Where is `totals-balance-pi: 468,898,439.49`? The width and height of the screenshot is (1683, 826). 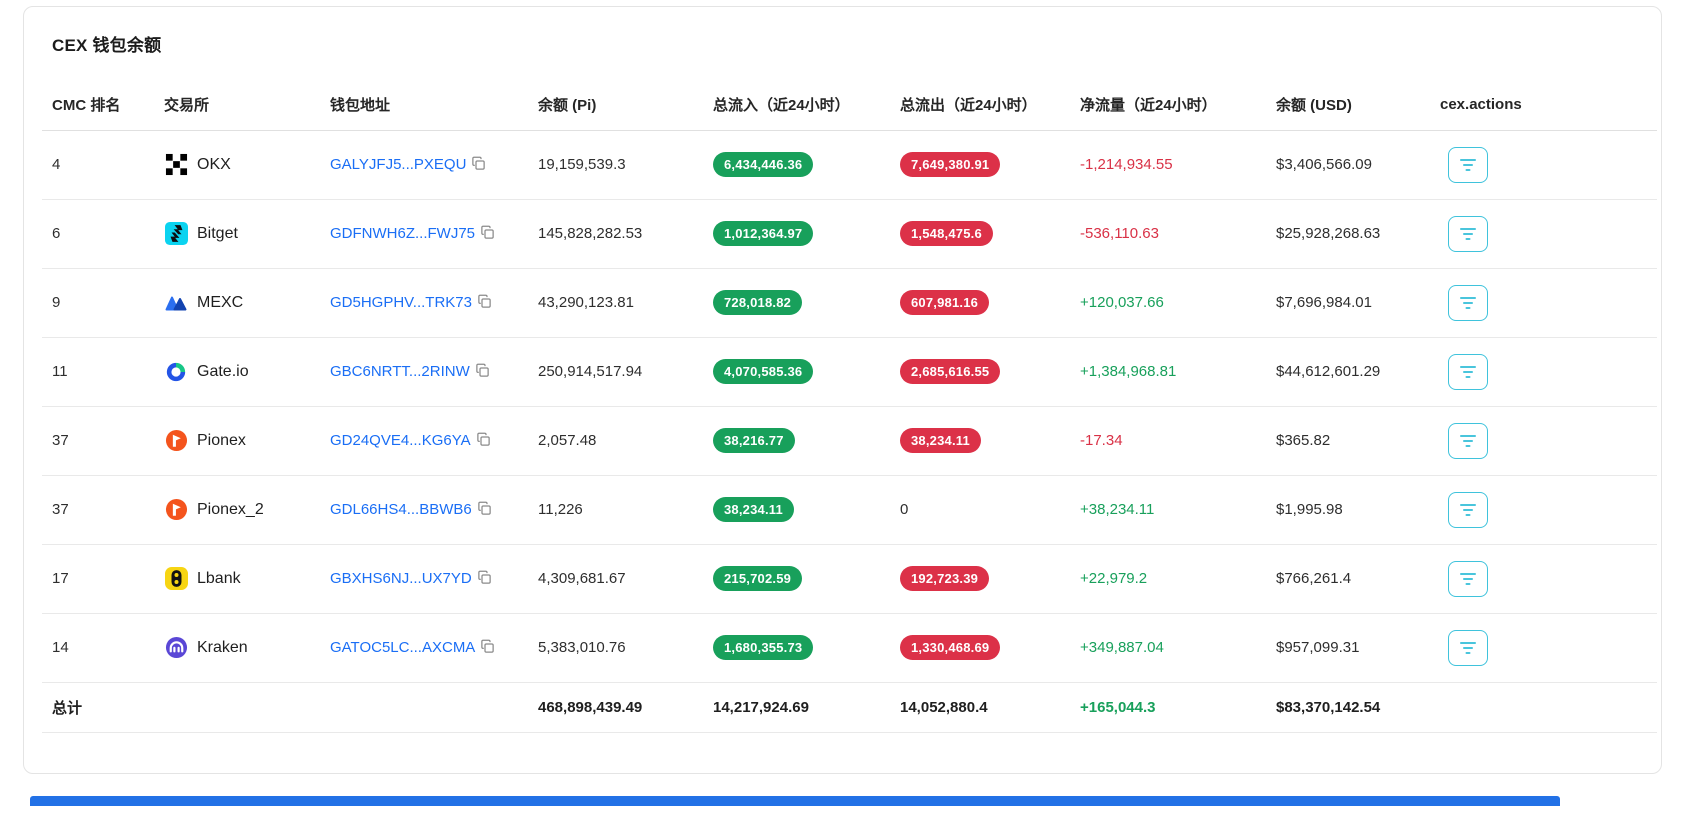 totals-balance-pi: 468,898,439.49 is located at coordinates (615, 707).